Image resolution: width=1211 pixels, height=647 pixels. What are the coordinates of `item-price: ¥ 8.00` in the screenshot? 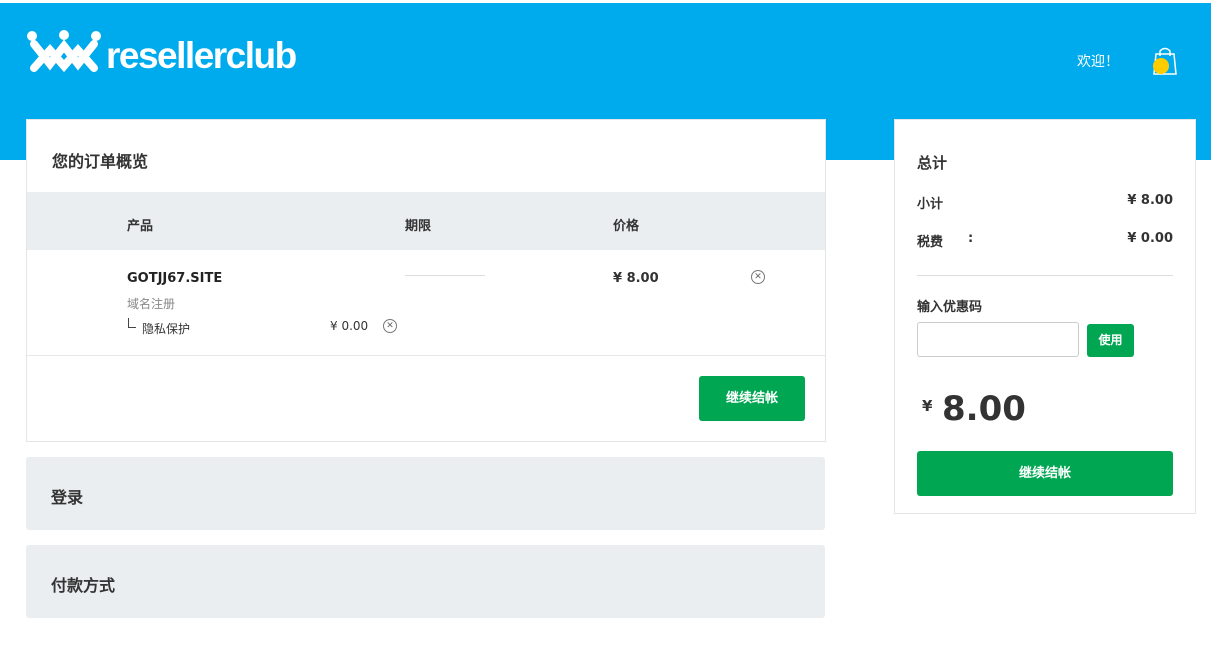 It's located at (636, 278).